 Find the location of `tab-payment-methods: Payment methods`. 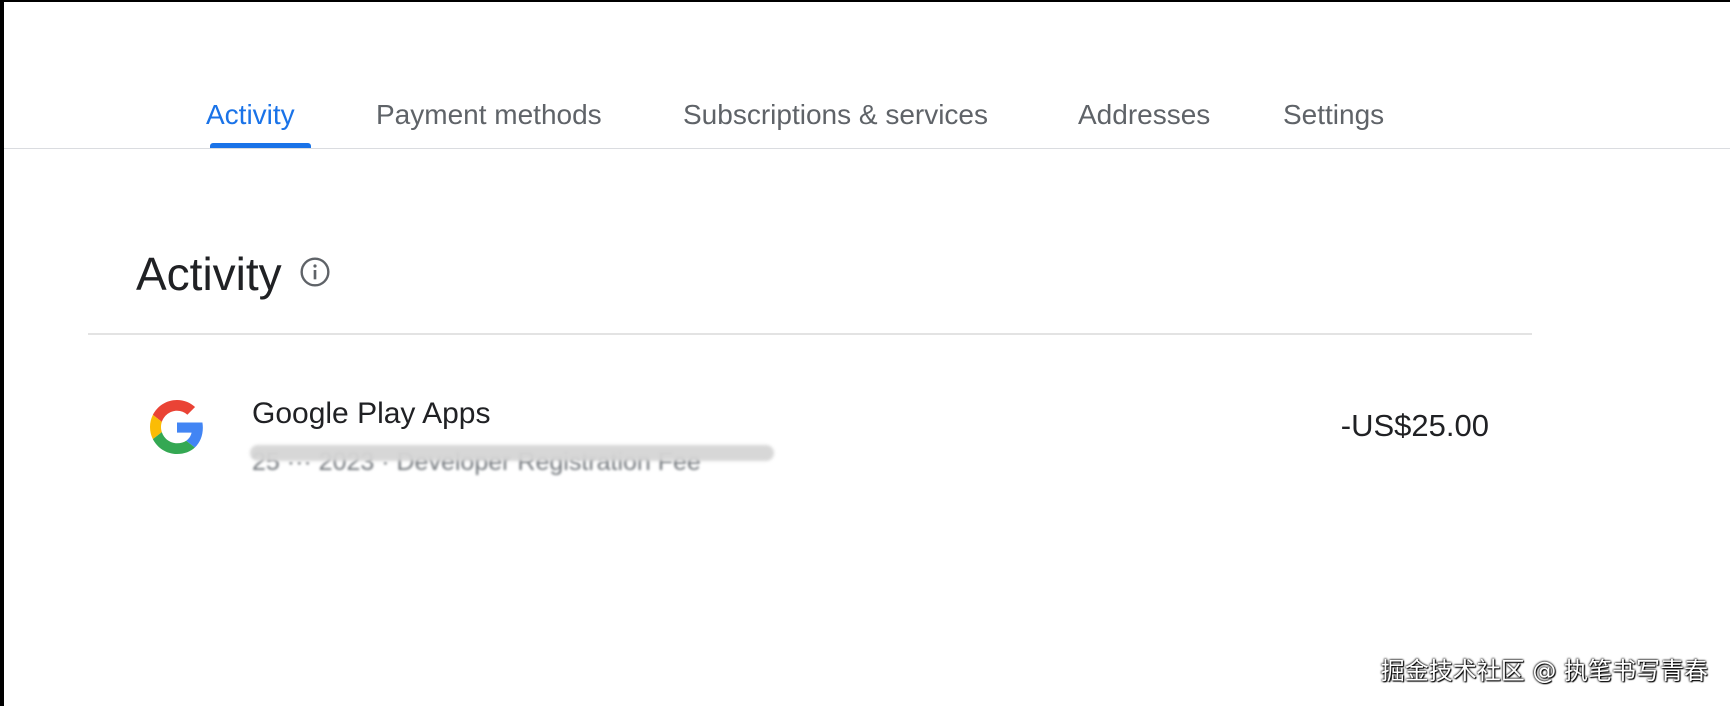

tab-payment-methods: Payment methods is located at coordinates (489, 115).